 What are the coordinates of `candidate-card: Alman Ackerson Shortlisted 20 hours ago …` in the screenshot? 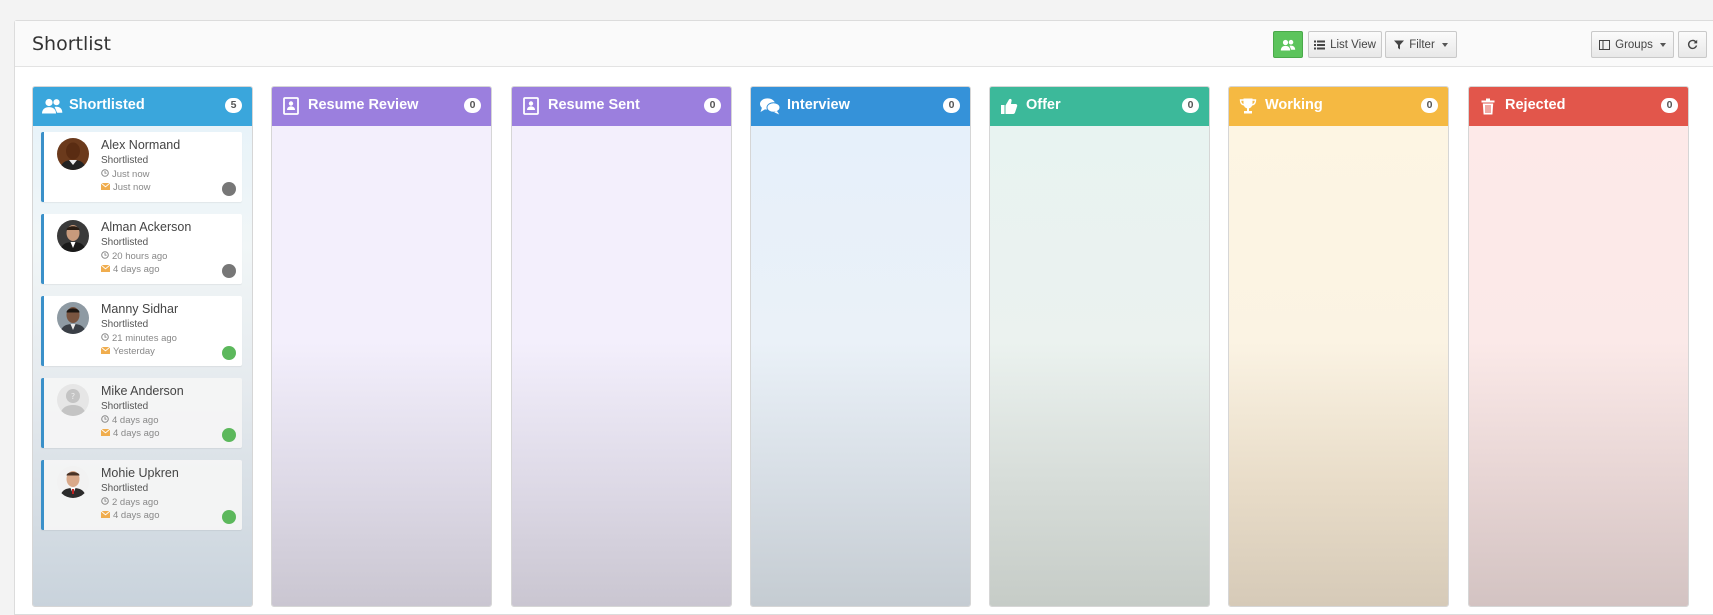 It's located at (141, 249).